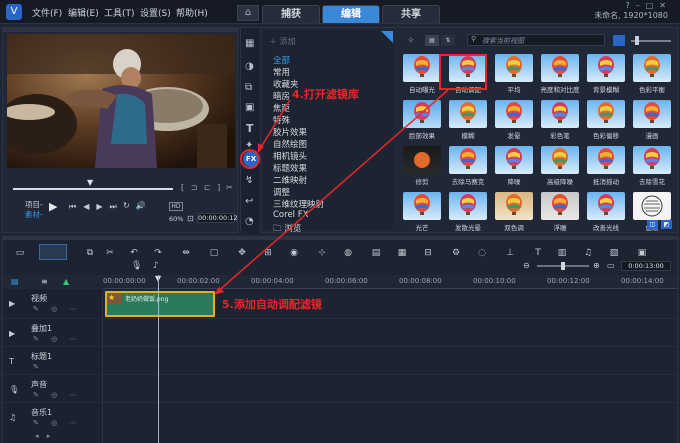  Describe the element at coordinates (274, 126) in the screenshot. I see `step4-arrow` at that location.